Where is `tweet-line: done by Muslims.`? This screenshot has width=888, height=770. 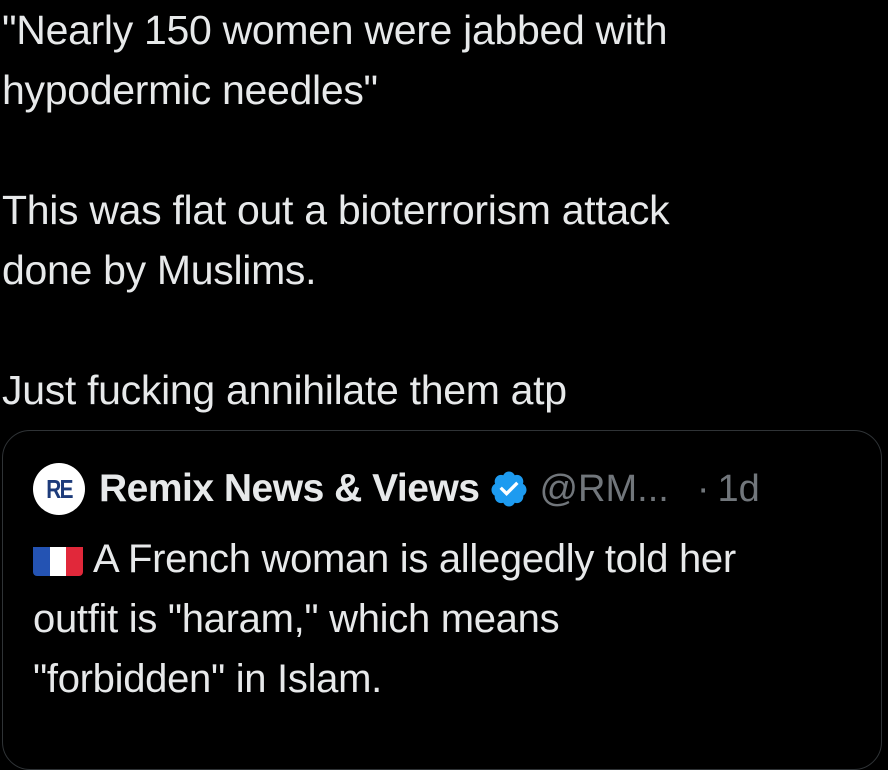
tweet-line: done by Muslims. is located at coordinates (159, 270).